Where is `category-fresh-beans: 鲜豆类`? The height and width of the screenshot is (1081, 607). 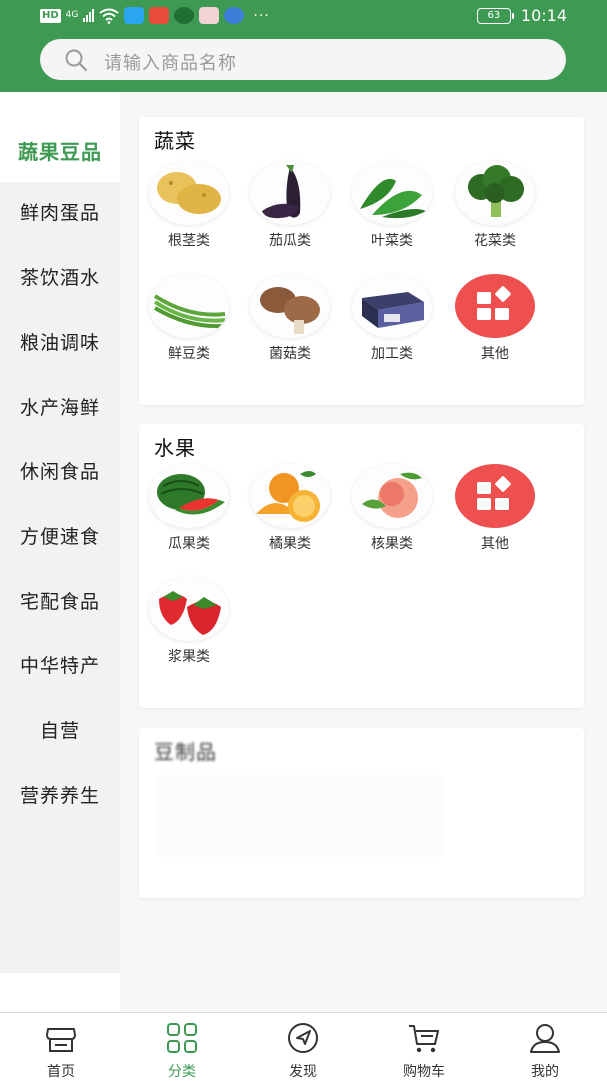 category-fresh-beans: 鲜豆类 is located at coordinates (189, 324).